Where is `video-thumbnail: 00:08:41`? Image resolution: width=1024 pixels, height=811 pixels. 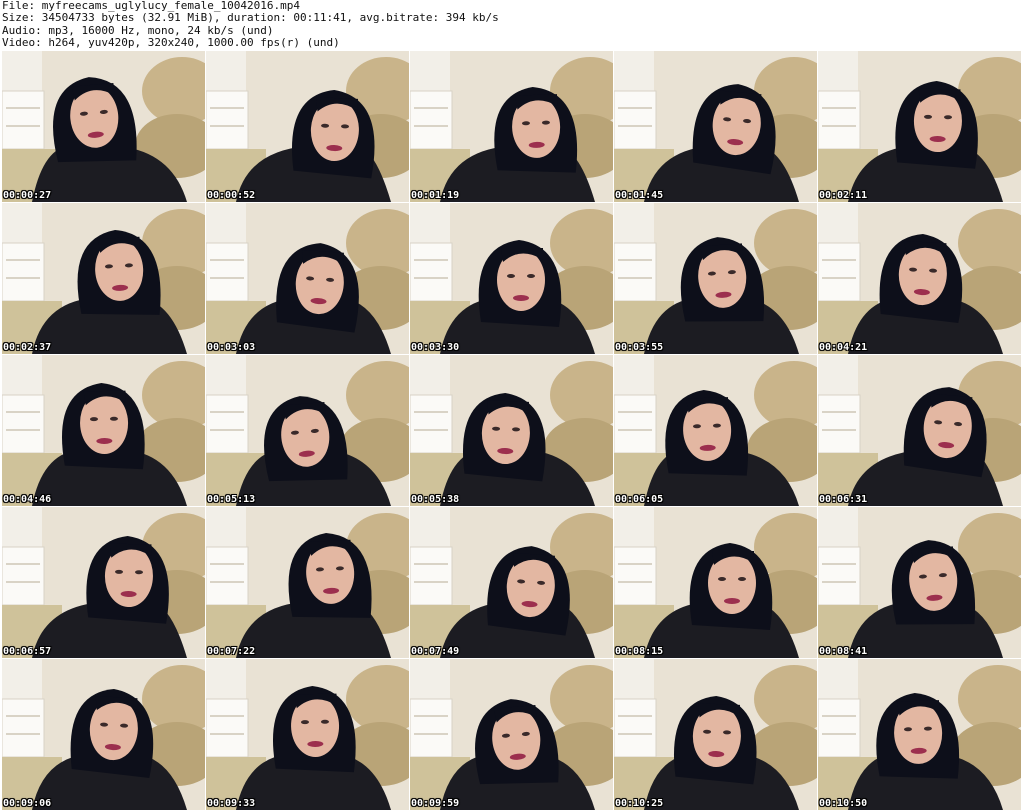 video-thumbnail: 00:08:41 is located at coordinates (919, 582).